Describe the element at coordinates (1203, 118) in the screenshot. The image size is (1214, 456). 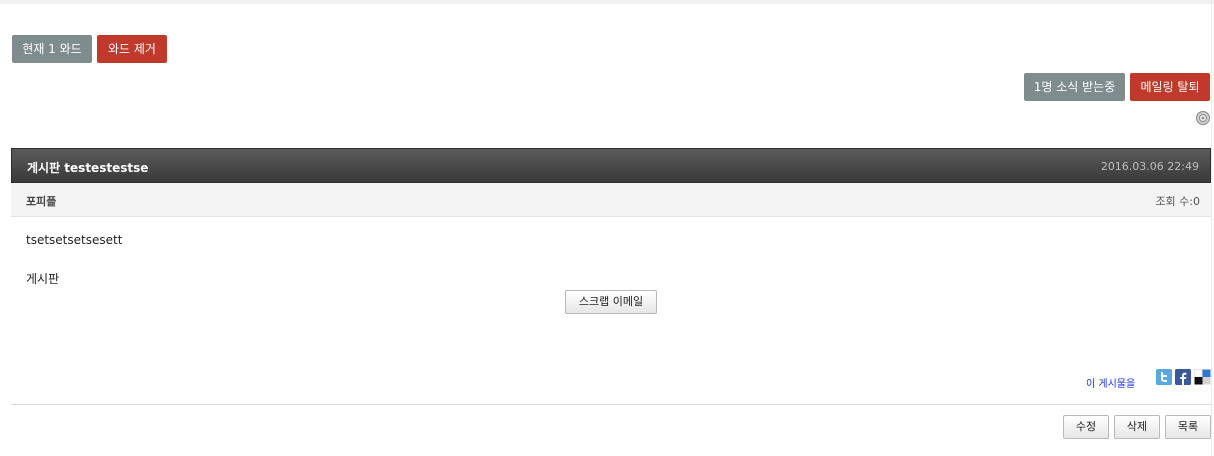
I see `gear-icon` at that location.